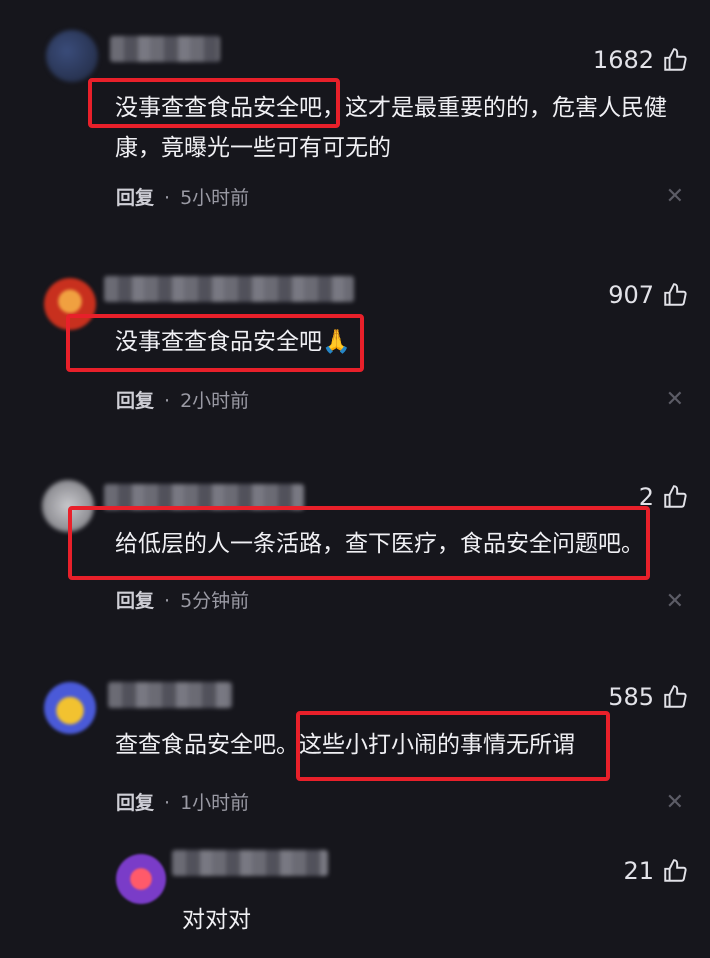 The image size is (710, 958). Describe the element at coordinates (215, 198) in the screenshot. I see `timestamp: 5小时前` at that location.